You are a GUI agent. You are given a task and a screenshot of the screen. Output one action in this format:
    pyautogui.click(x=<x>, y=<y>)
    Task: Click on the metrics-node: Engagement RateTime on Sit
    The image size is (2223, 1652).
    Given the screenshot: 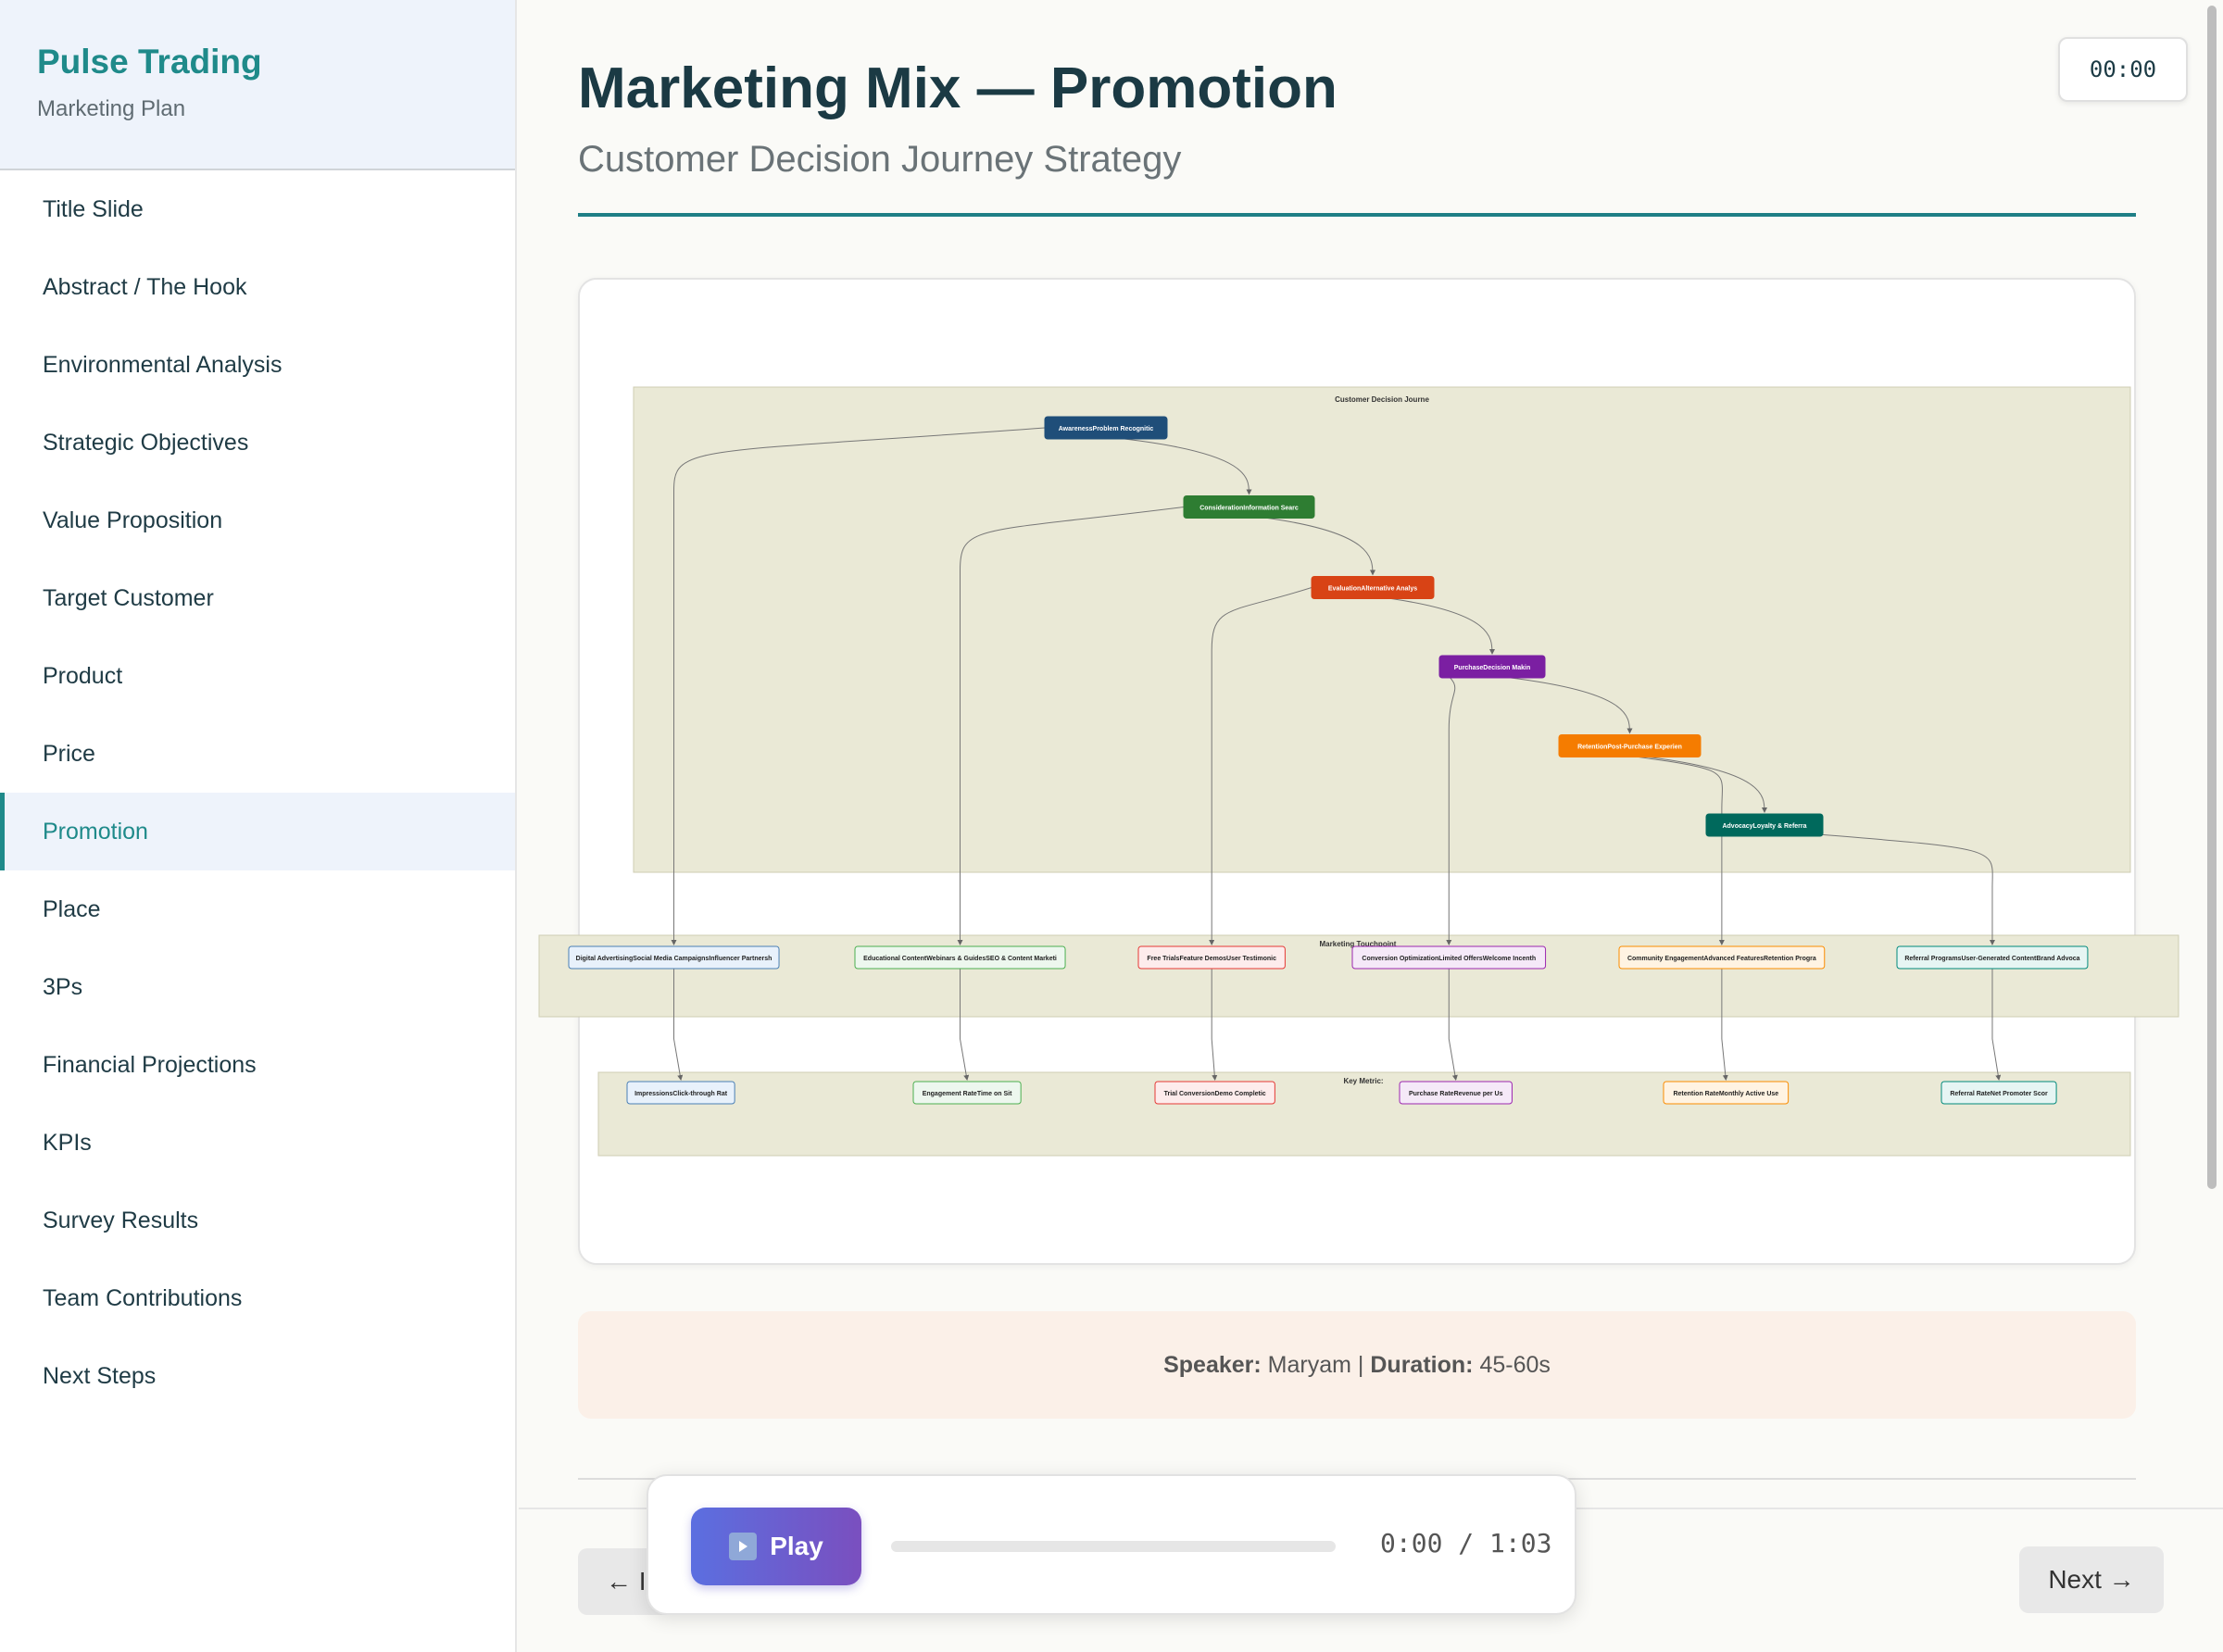 What is the action you would take?
    pyautogui.click(x=967, y=1093)
    